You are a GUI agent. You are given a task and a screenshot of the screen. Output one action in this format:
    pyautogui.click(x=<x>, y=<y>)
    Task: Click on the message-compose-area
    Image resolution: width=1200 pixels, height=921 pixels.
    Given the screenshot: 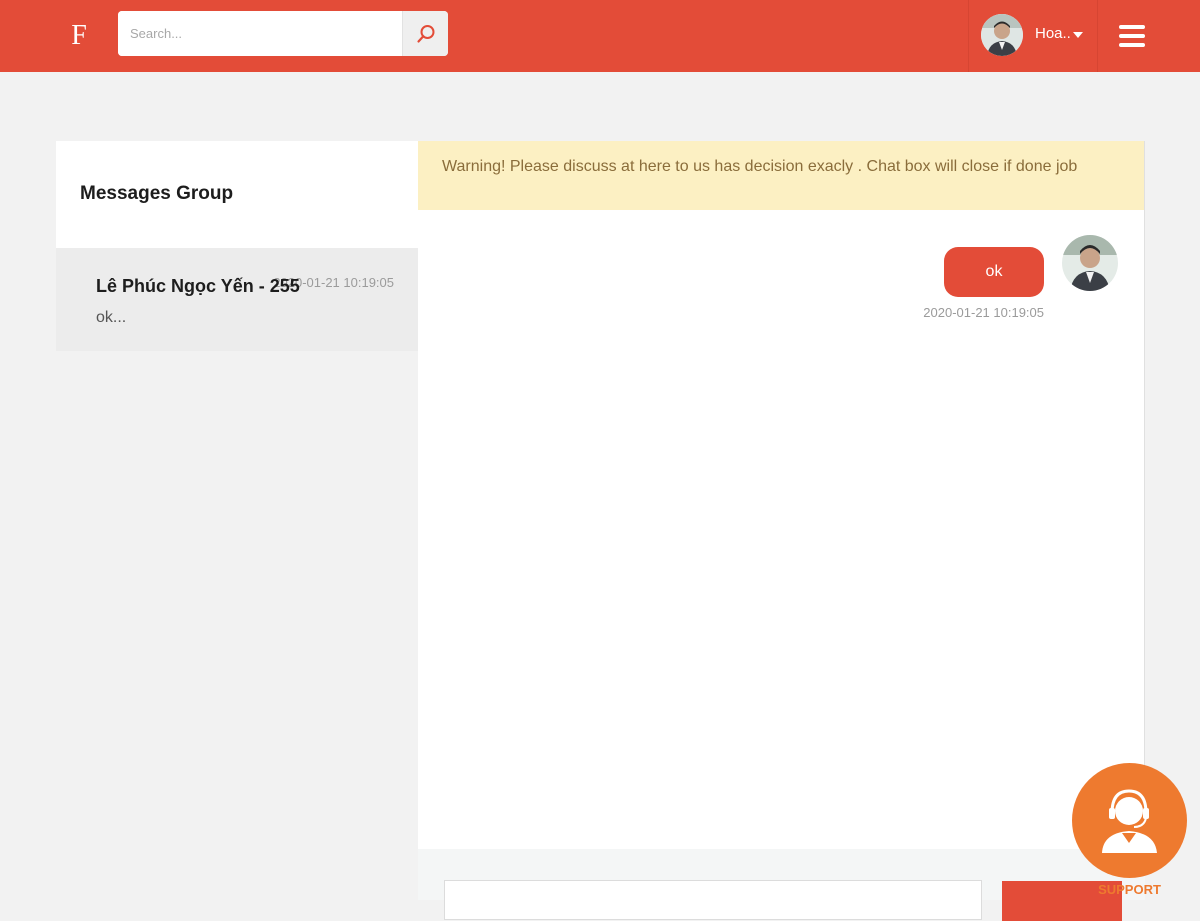 What is the action you would take?
    pyautogui.click(x=781, y=885)
    